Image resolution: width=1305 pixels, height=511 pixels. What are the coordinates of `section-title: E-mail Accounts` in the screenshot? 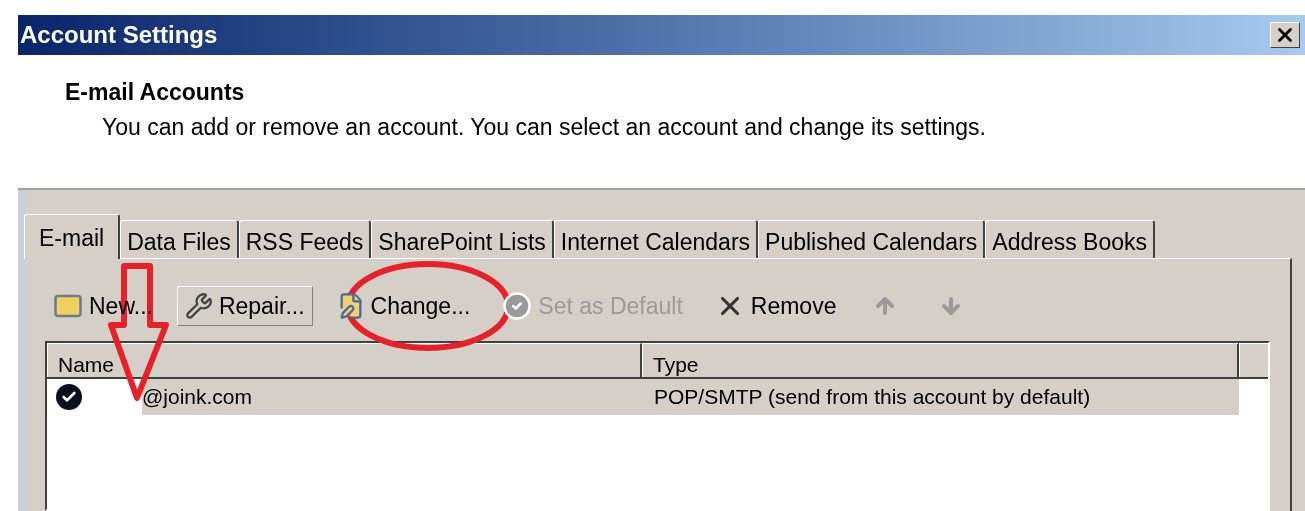 It's located at (155, 92).